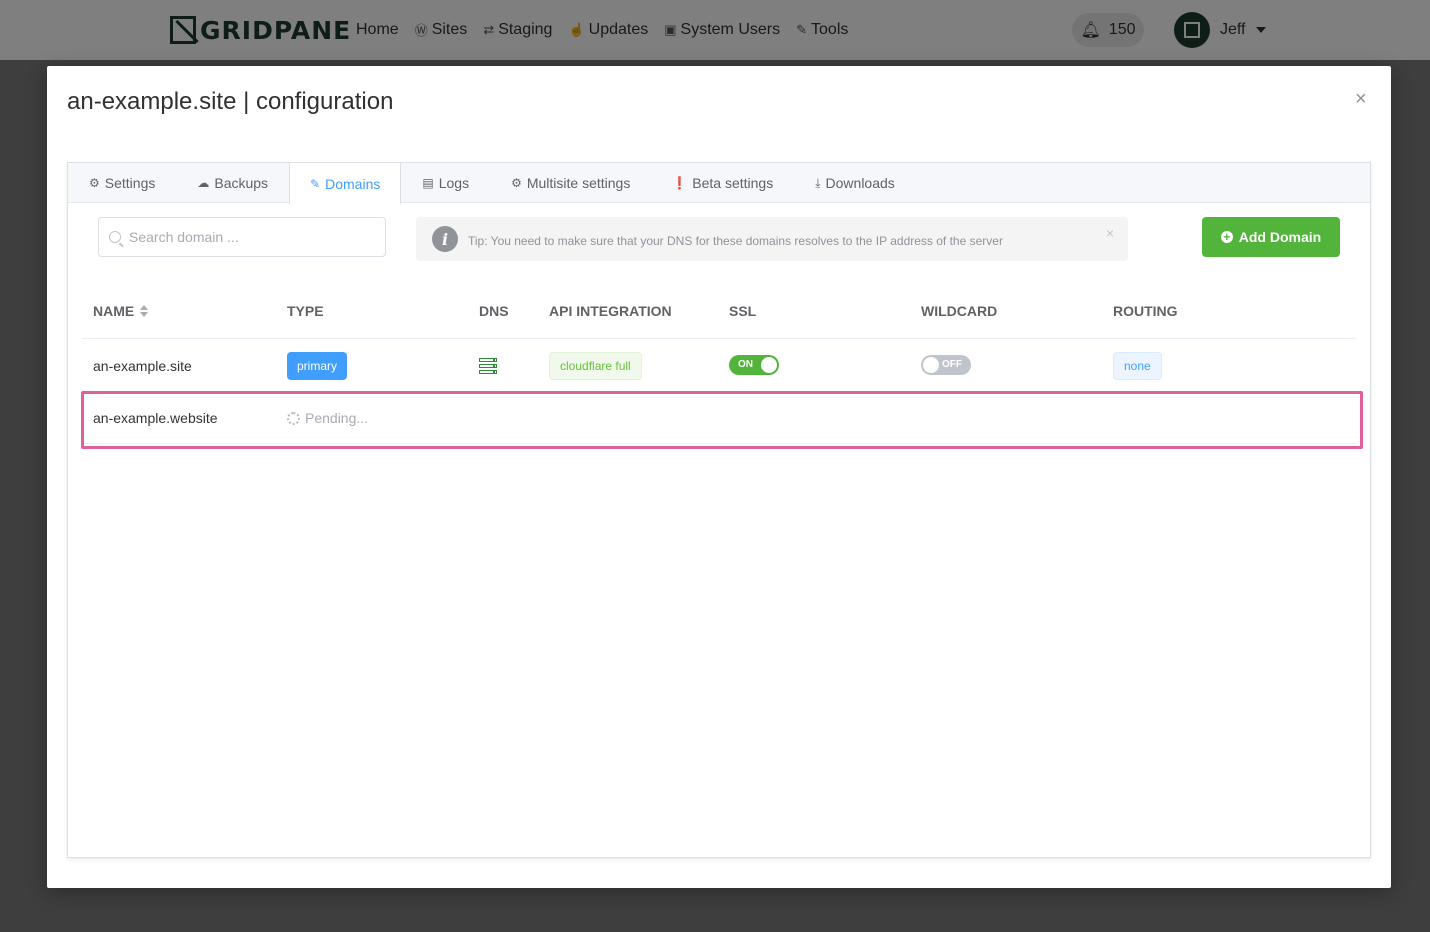 Image resolution: width=1430 pixels, height=932 pixels. Describe the element at coordinates (860, 183) in the screenshot. I see `tab-downloads-label: Downloads` at that location.